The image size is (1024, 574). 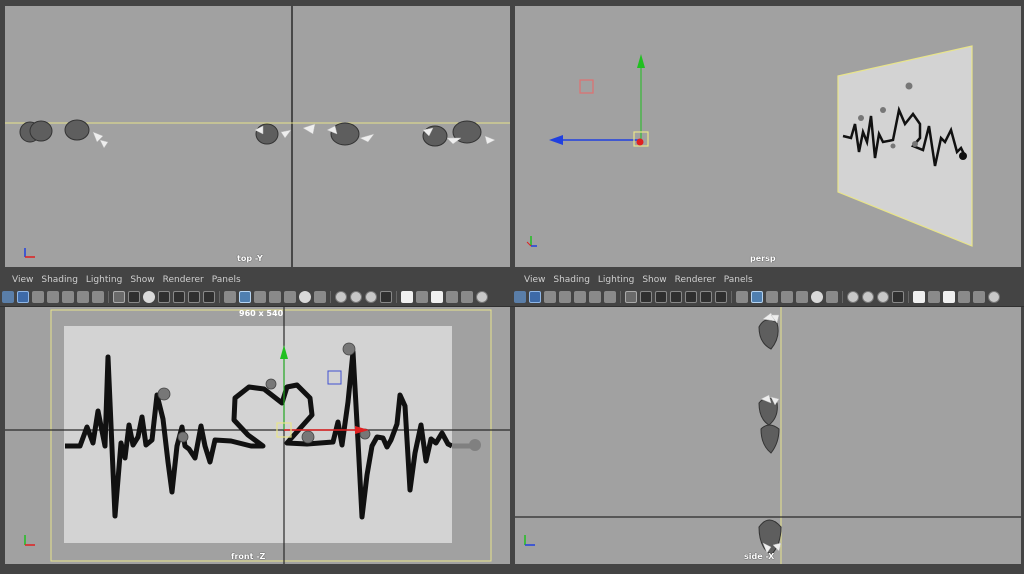 I want to click on viewport-label: persp, so click(x=763, y=258).